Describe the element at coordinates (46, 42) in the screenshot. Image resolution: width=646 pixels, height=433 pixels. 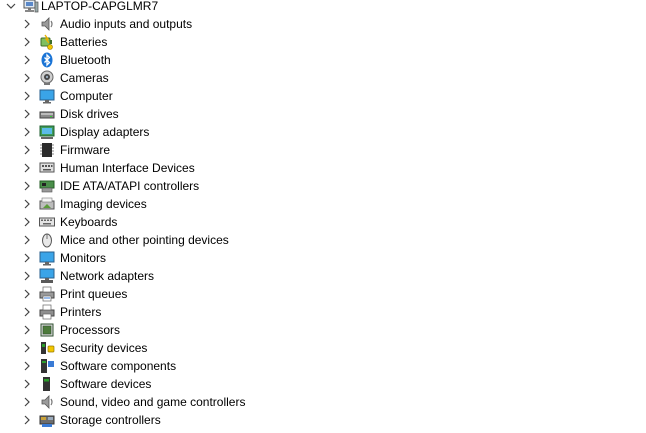
I see `battery-icon` at that location.